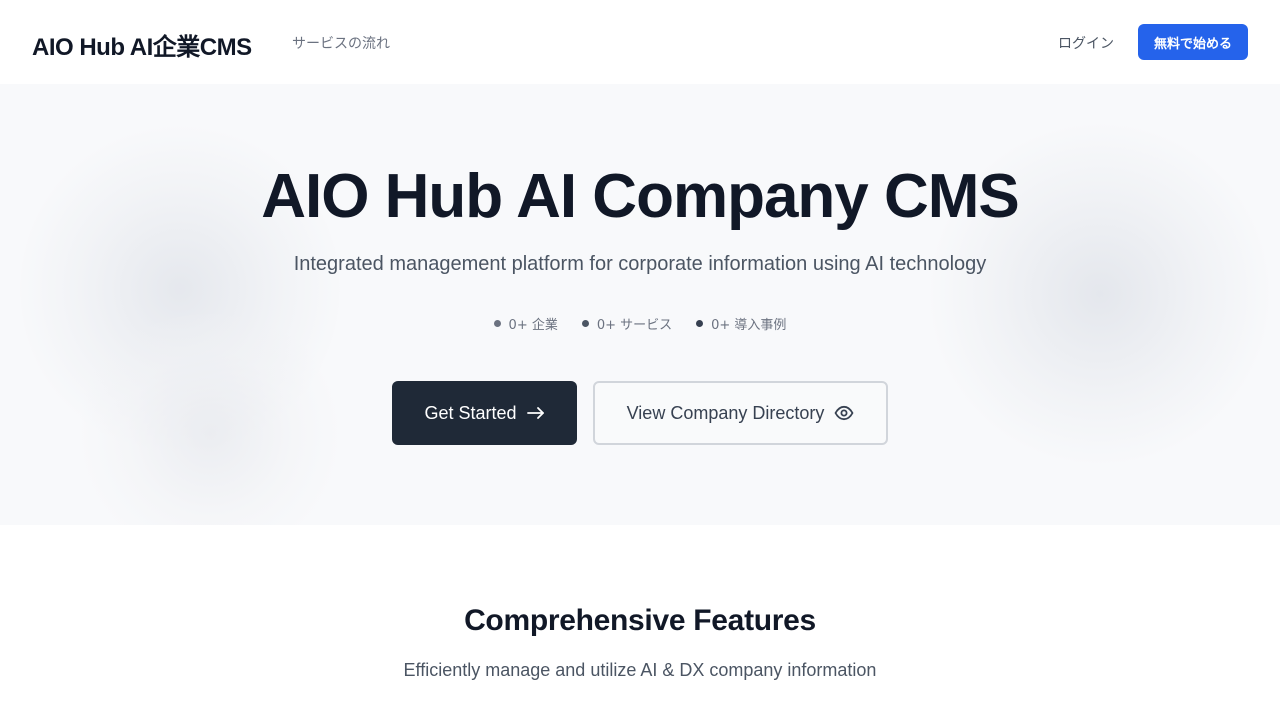 This screenshot has width=1280, height=720. I want to click on stat-case-studies: 0+ 導入事例, so click(741, 323).